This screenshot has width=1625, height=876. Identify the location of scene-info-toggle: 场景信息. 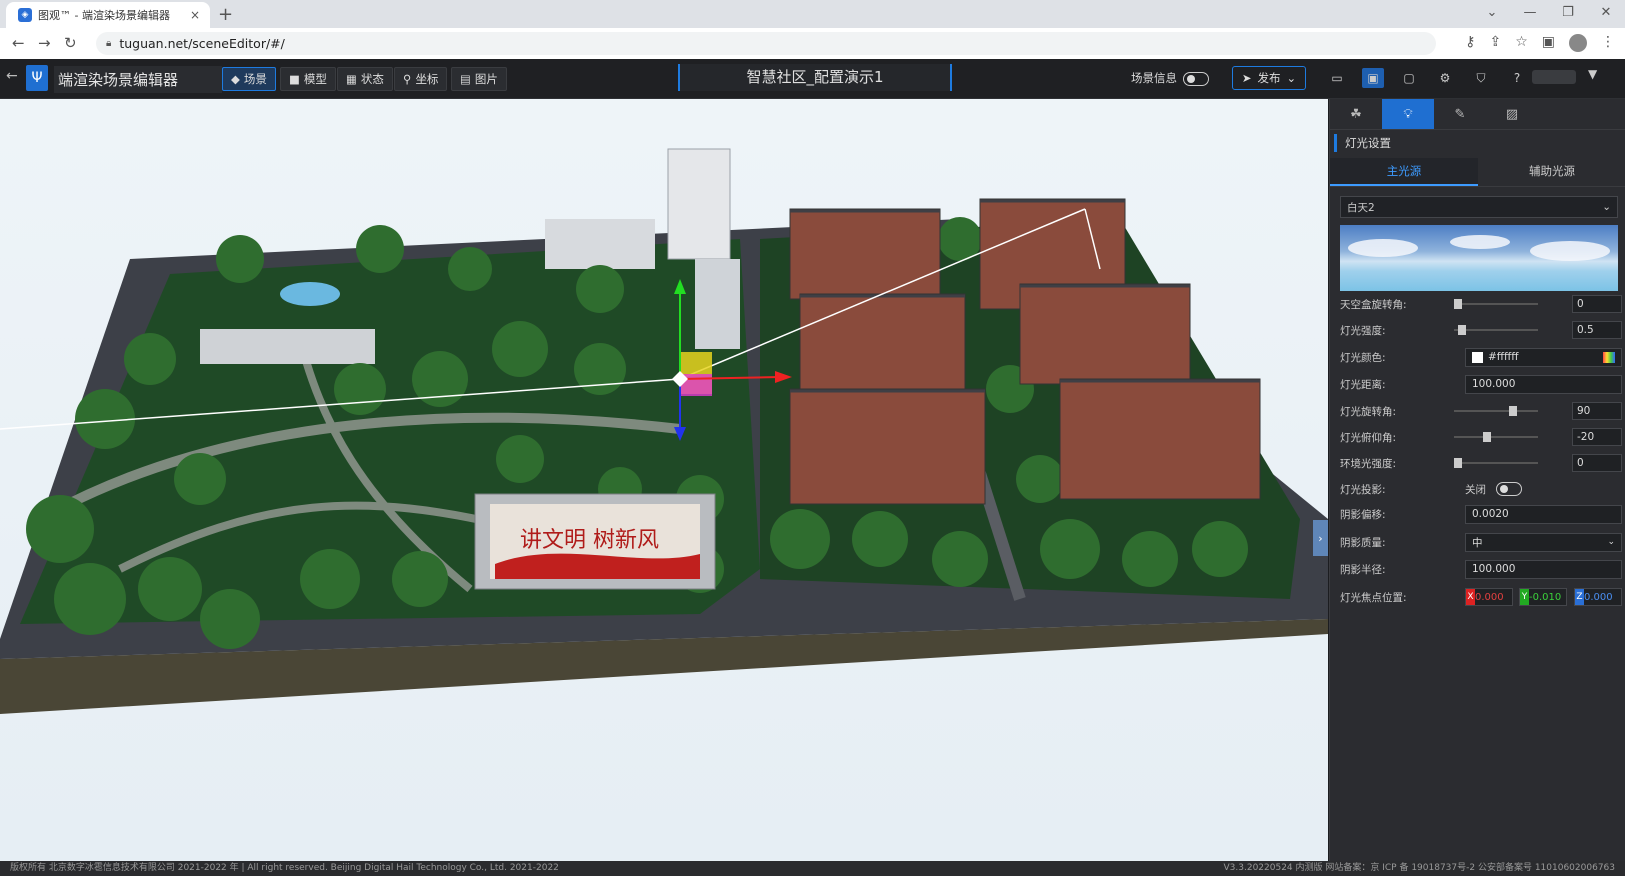
(1170, 78).